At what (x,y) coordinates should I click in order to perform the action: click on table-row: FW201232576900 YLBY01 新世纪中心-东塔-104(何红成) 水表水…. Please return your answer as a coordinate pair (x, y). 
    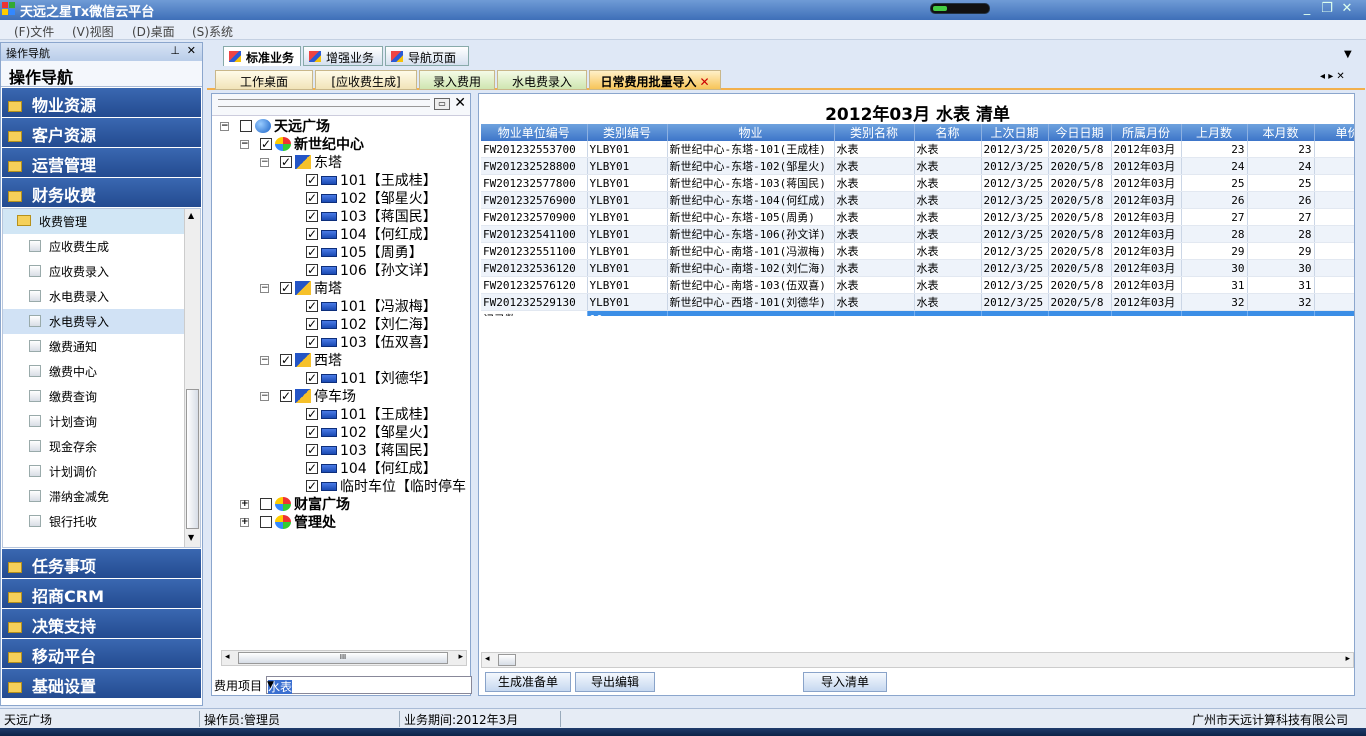
    Looking at the image, I should click on (917, 200).